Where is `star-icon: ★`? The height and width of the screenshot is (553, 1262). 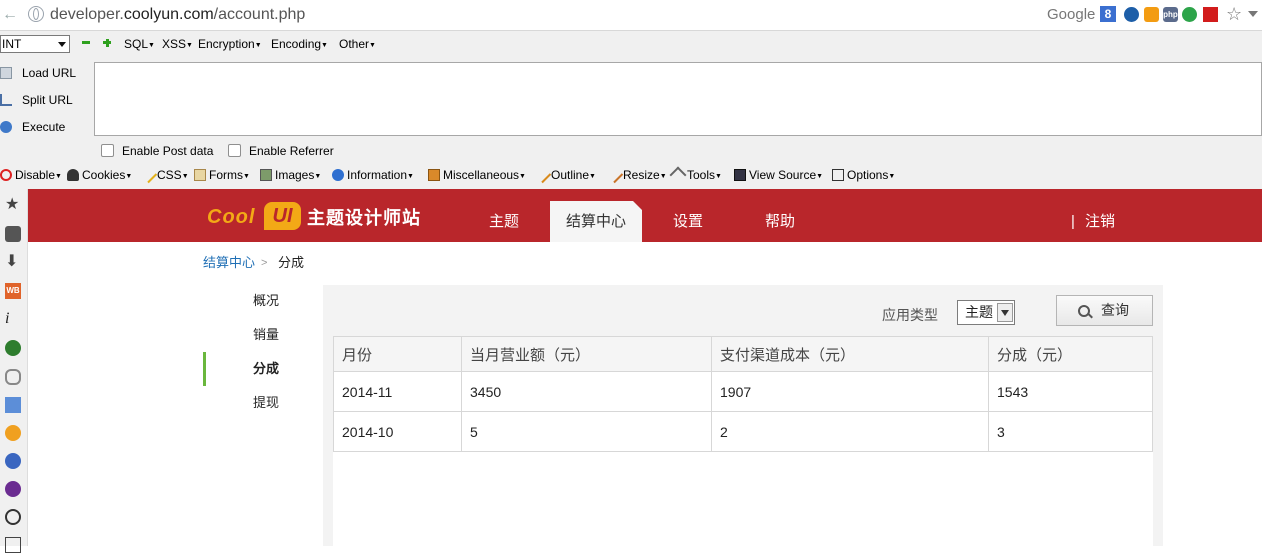 star-icon: ★ is located at coordinates (13, 205).